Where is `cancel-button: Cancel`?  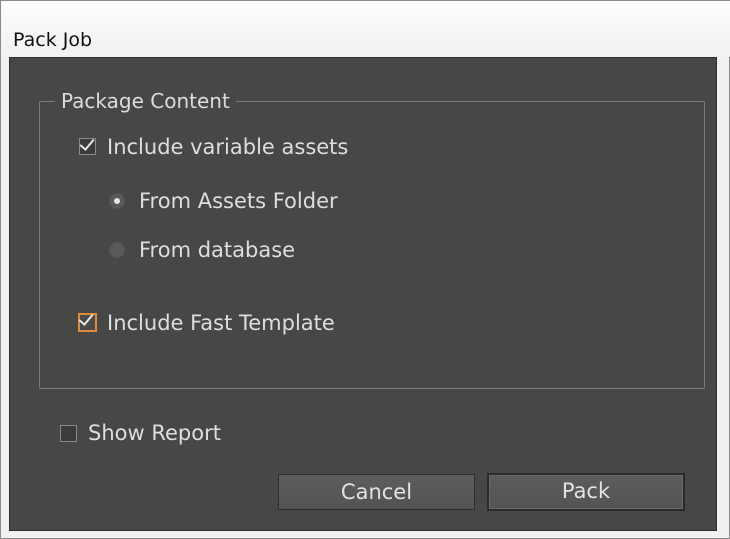
cancel-button: Cancel is located at coordinates (376, 492).